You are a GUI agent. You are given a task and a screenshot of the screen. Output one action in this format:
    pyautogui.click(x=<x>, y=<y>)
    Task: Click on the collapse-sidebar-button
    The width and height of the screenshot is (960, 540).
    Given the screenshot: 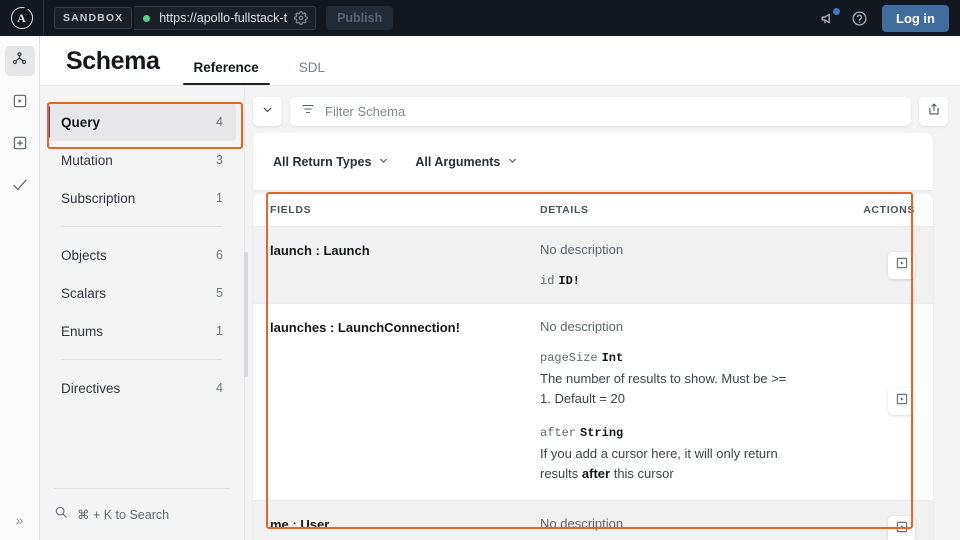 What is the action you would take?
    pyautogui.click(x=267, y=111)
    